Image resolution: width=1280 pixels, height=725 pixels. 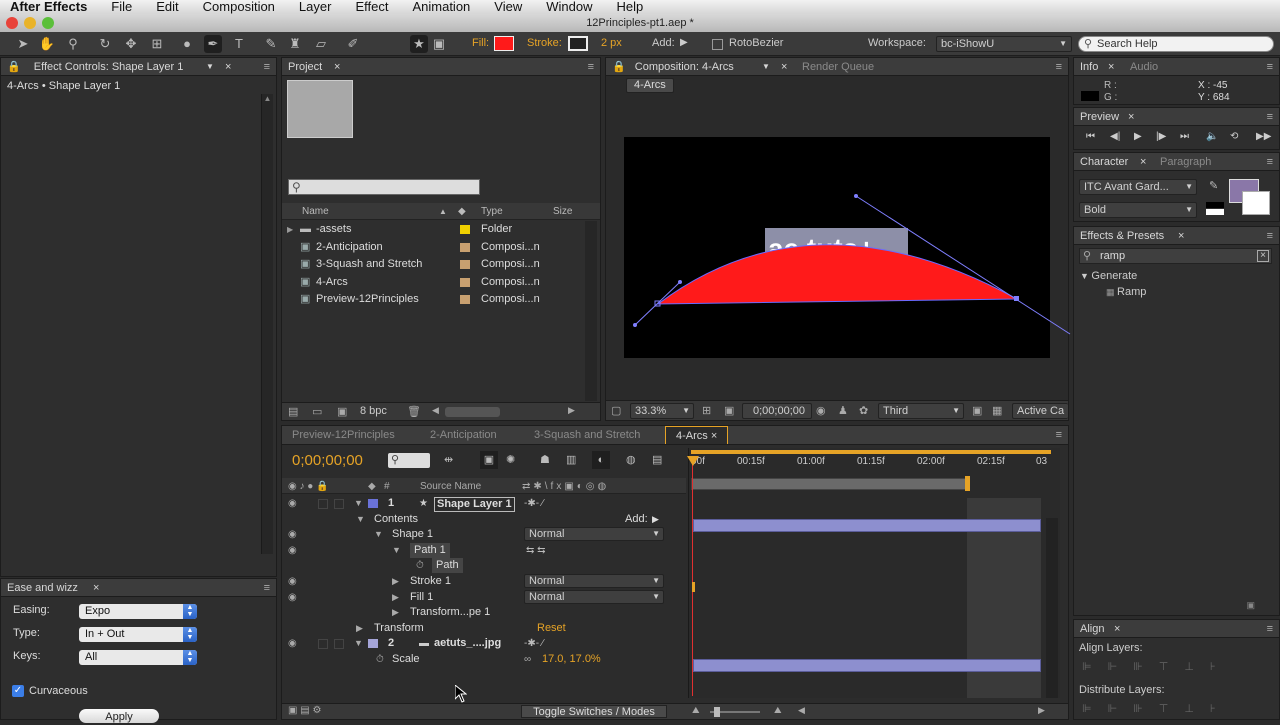 I want to click on playhead-handle, so click(x=693, y=461).